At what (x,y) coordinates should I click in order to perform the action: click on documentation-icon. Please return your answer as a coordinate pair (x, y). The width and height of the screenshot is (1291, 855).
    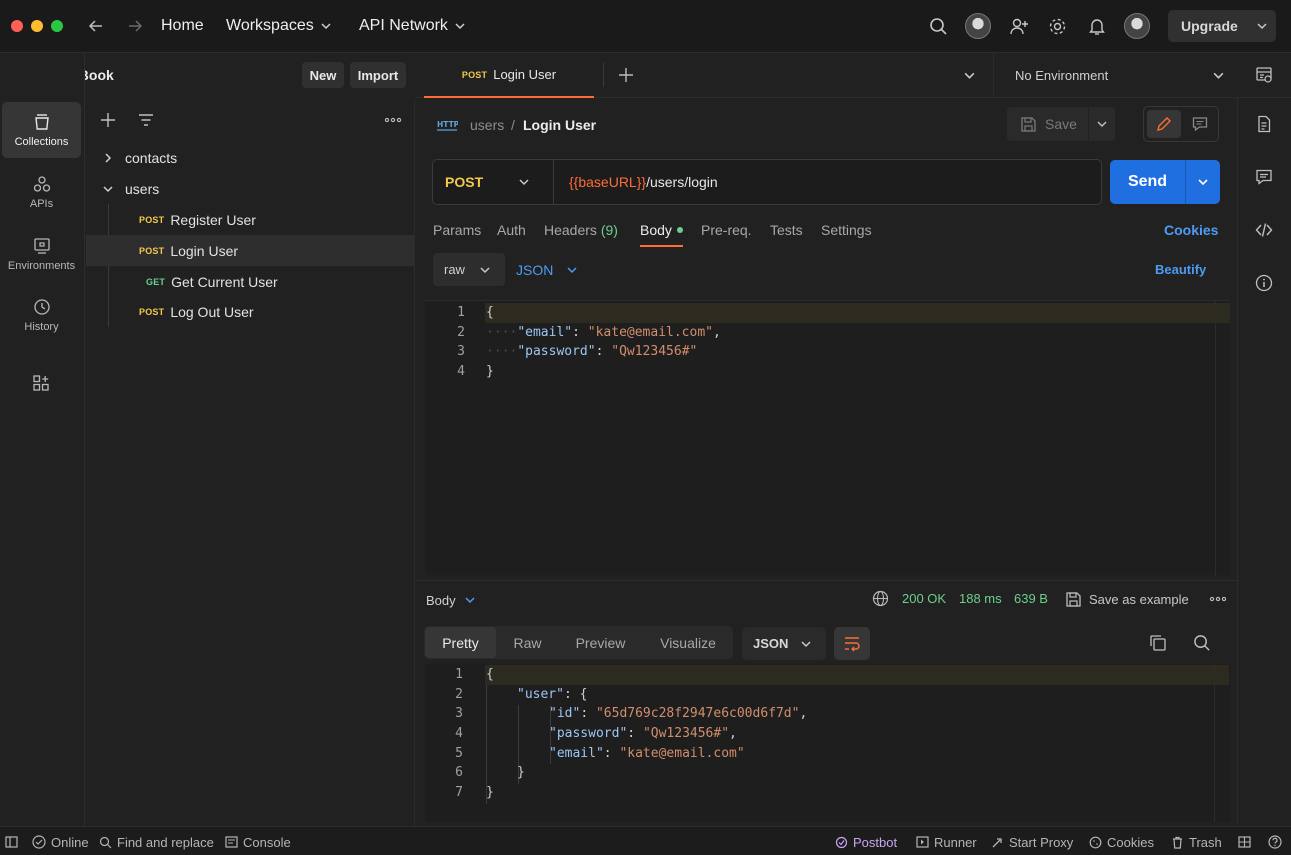
    Looking at the image, I should click on (1264, 124).